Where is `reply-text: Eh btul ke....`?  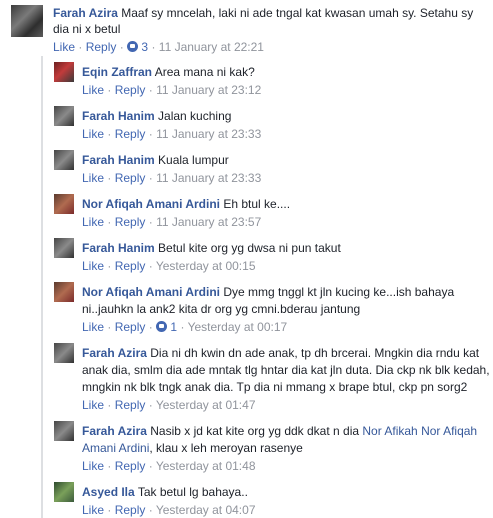
reply-text: Eh btul ke.... is located at coordinates (257, 204).